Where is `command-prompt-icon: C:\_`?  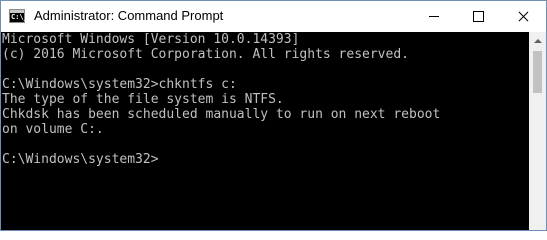
command-prompt-icon: C:\_ is located at coordinates (18, 16).